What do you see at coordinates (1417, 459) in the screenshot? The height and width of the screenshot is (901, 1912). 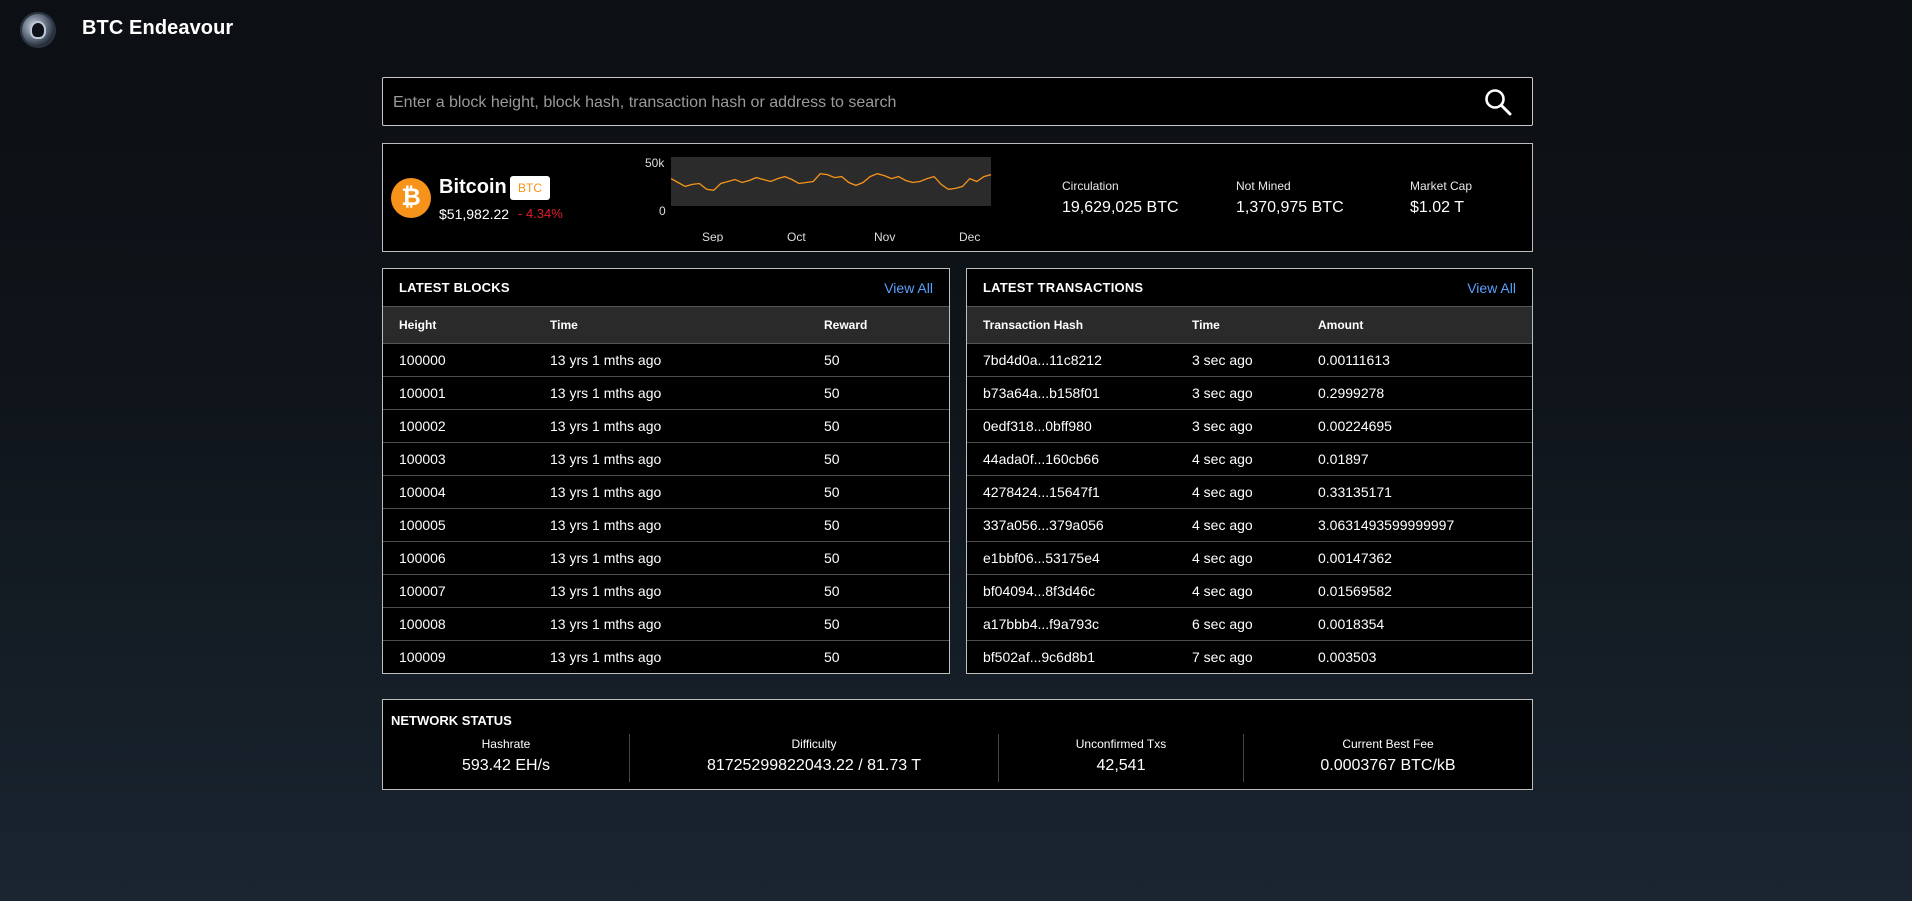 I see `transaction-amount: 0.01897` at bounding box center [1417, 459].